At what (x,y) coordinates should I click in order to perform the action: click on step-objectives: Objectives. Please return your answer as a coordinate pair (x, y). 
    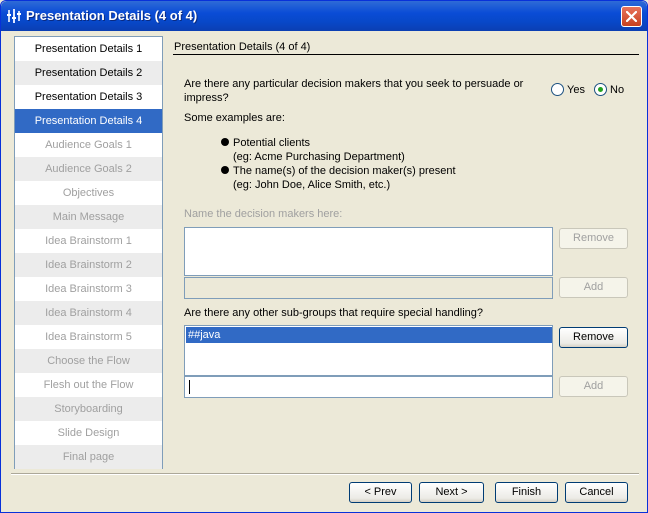
    Looking at the image, I should click on (88, 193).